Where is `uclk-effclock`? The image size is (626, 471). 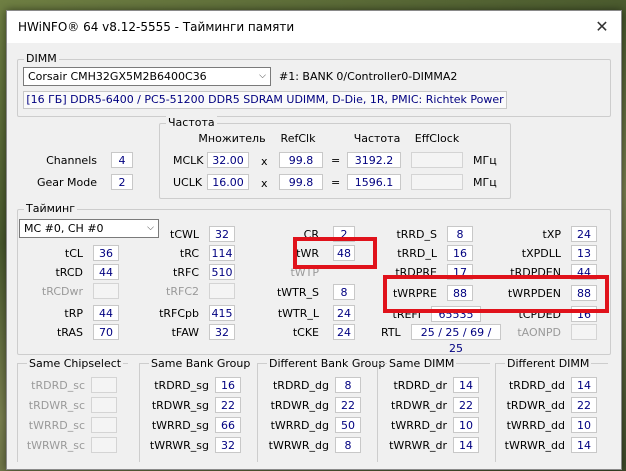
uclk-effclock is located at coordinates (437, 182).